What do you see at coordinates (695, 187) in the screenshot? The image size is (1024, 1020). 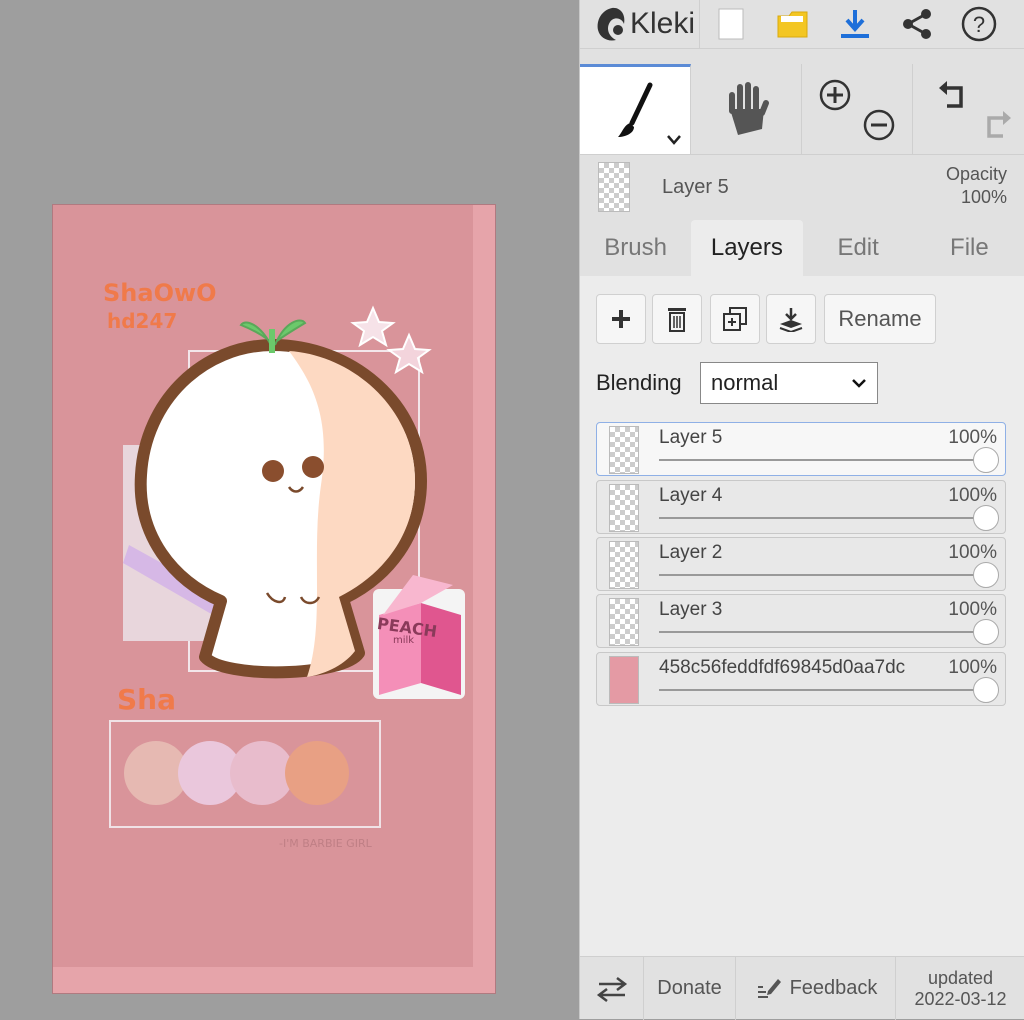 I see `current-layer-name: Layer 5` at bounding box center [695, 187].